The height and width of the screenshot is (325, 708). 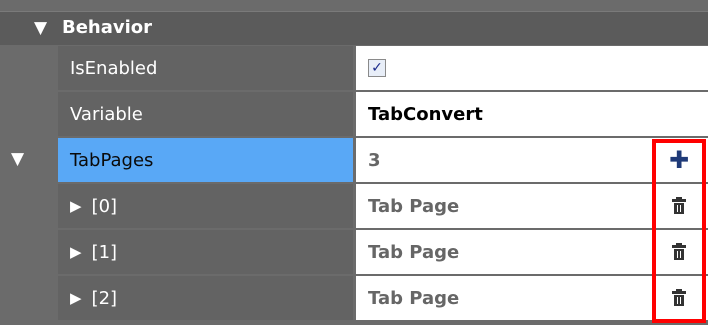 I want to click on item-index-label: [0], so click(x=104, y=206).